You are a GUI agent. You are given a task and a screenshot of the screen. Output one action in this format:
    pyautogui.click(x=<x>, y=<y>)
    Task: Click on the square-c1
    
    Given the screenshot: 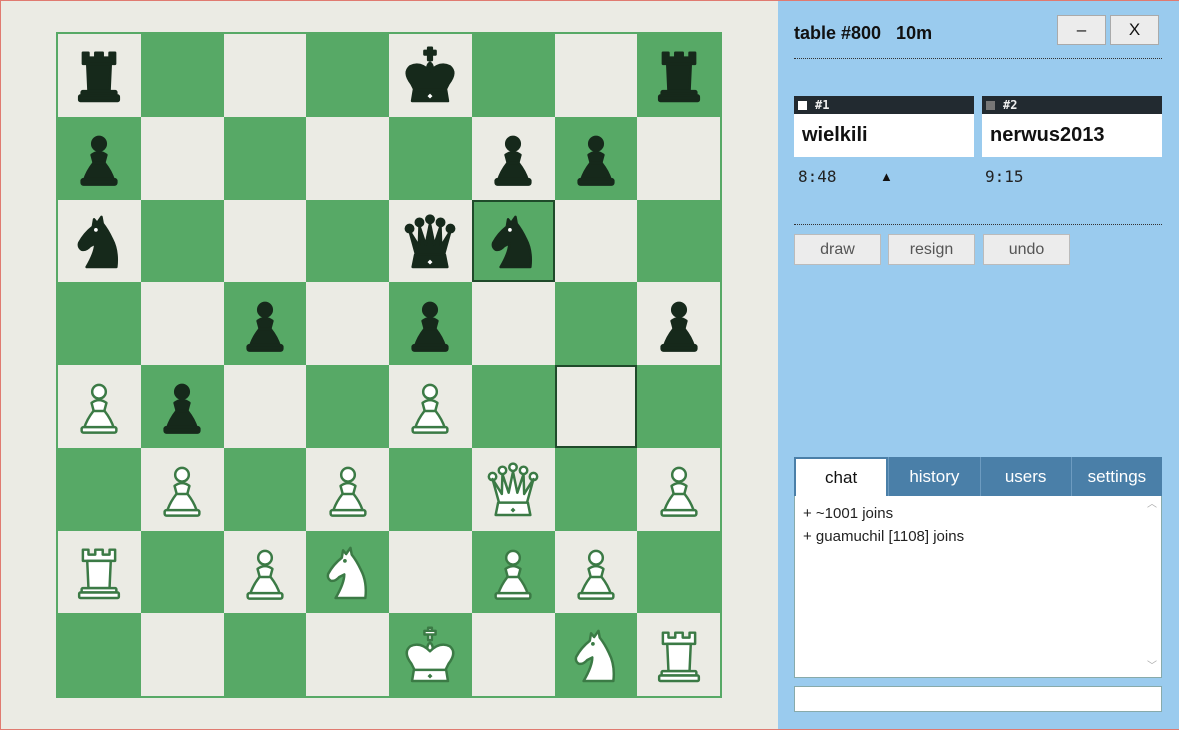 What is the action you would take?
    pyautogui.click(x=265, y=654)
    